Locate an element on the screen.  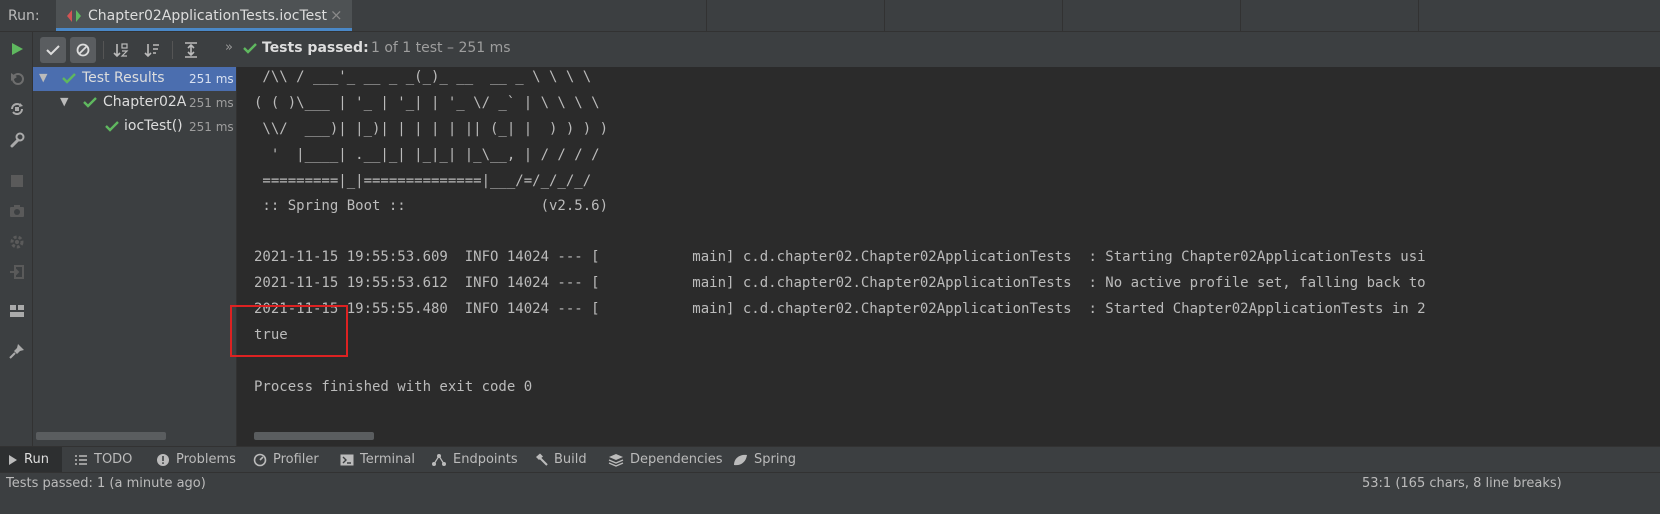
layout-icon is located at coordinates (17, 311).